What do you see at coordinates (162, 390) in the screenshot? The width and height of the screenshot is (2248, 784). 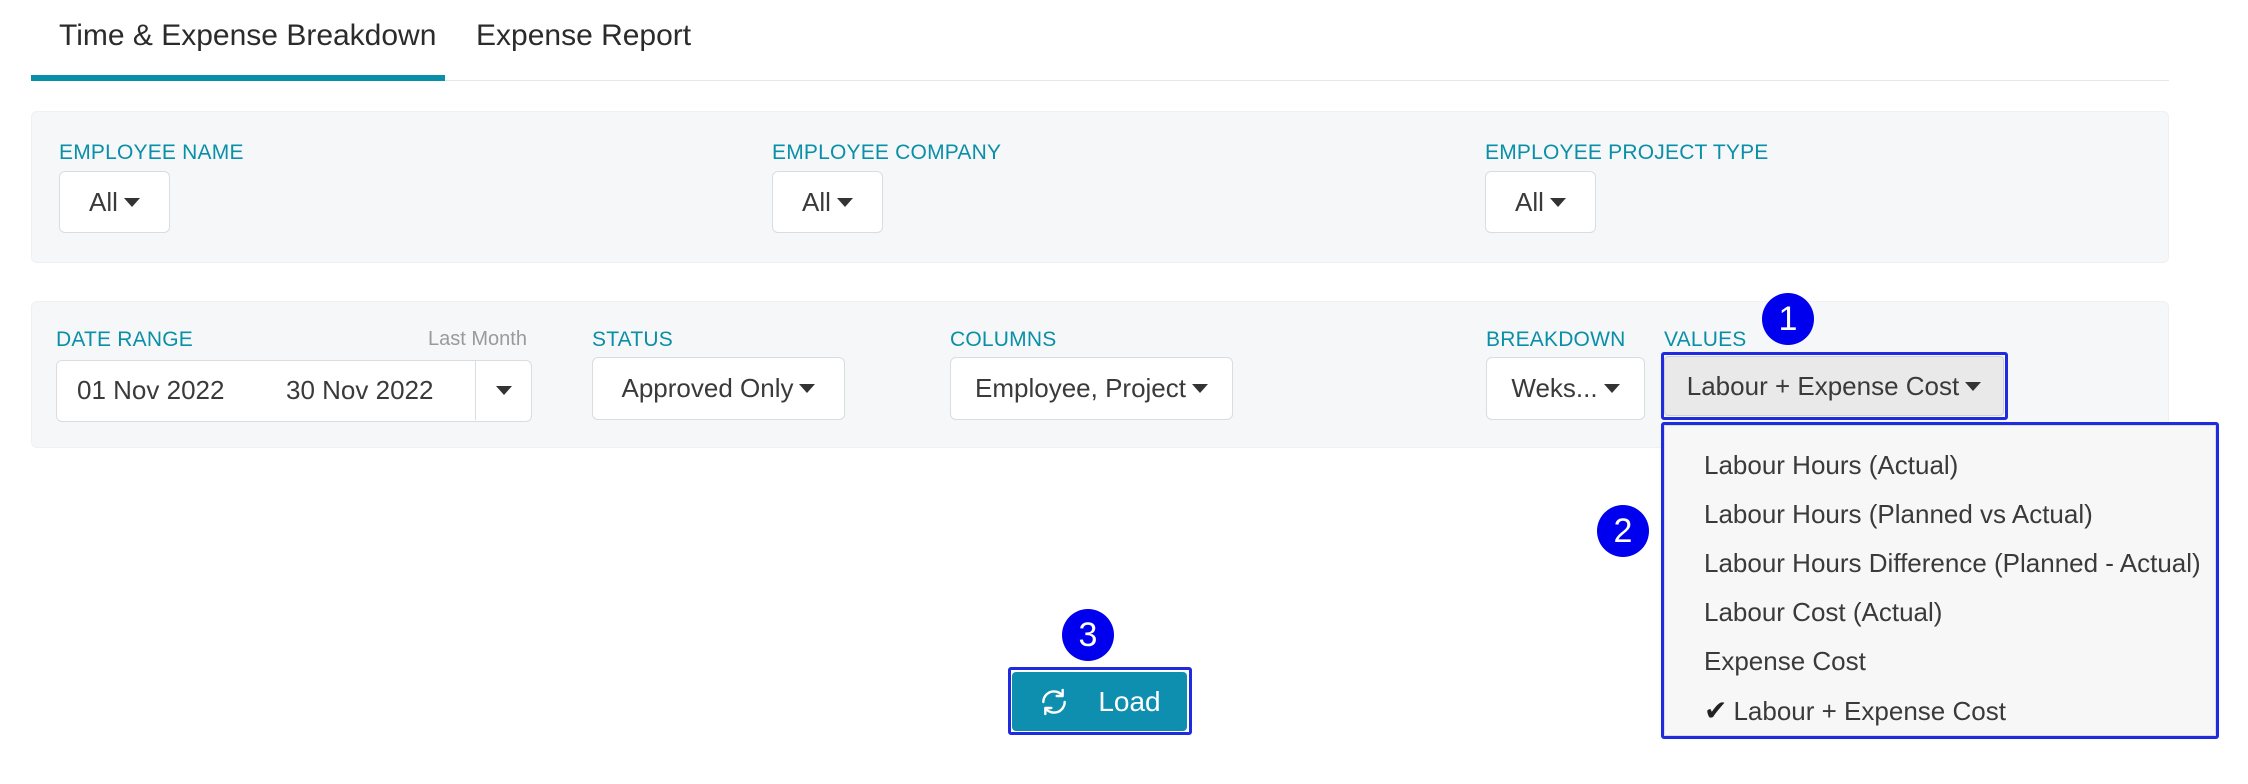 I see `start-date-input: 01 Nov 2022` at bounding box center [162, 390].